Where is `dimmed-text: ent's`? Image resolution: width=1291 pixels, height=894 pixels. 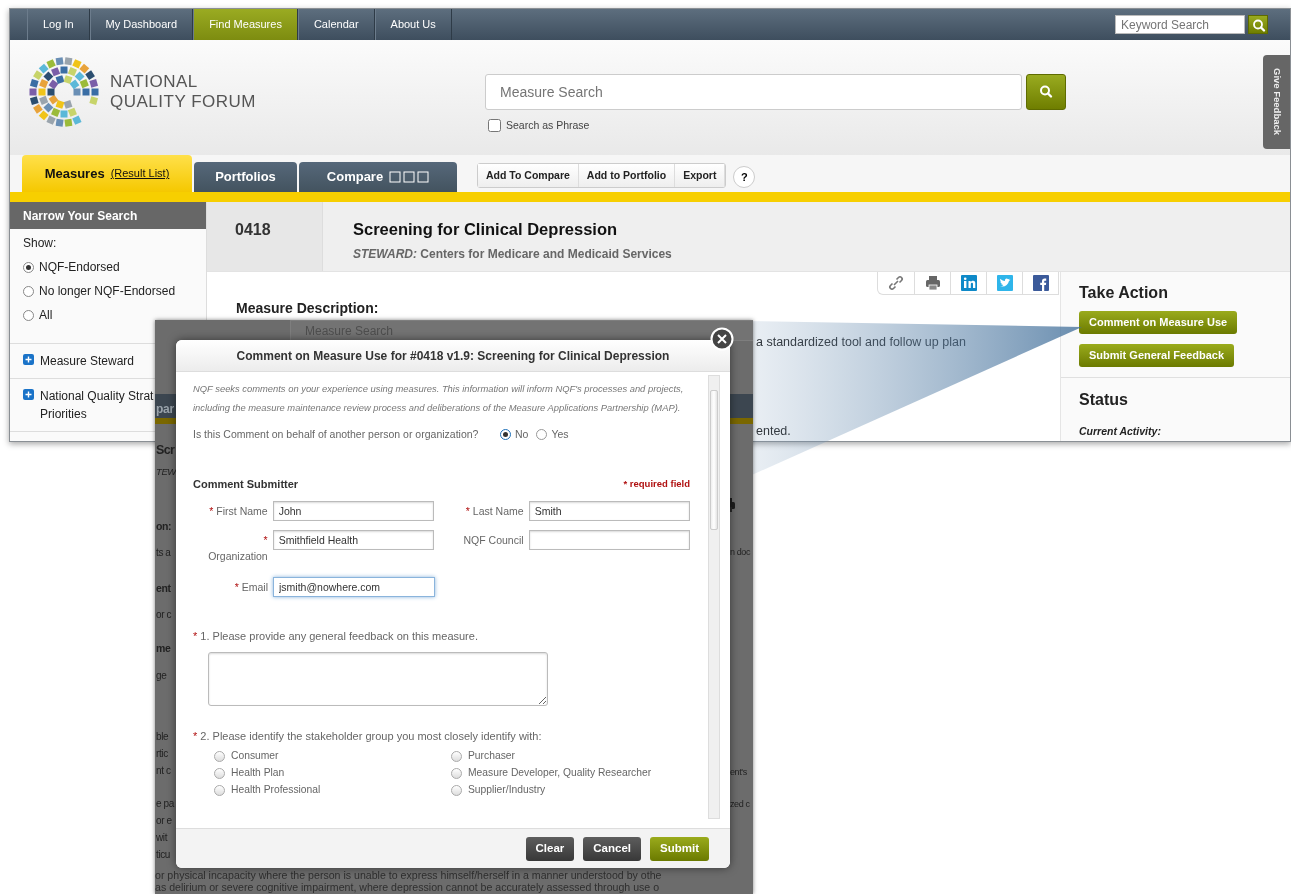
dimmed-text: ent's is located at coordinates (738, 772).